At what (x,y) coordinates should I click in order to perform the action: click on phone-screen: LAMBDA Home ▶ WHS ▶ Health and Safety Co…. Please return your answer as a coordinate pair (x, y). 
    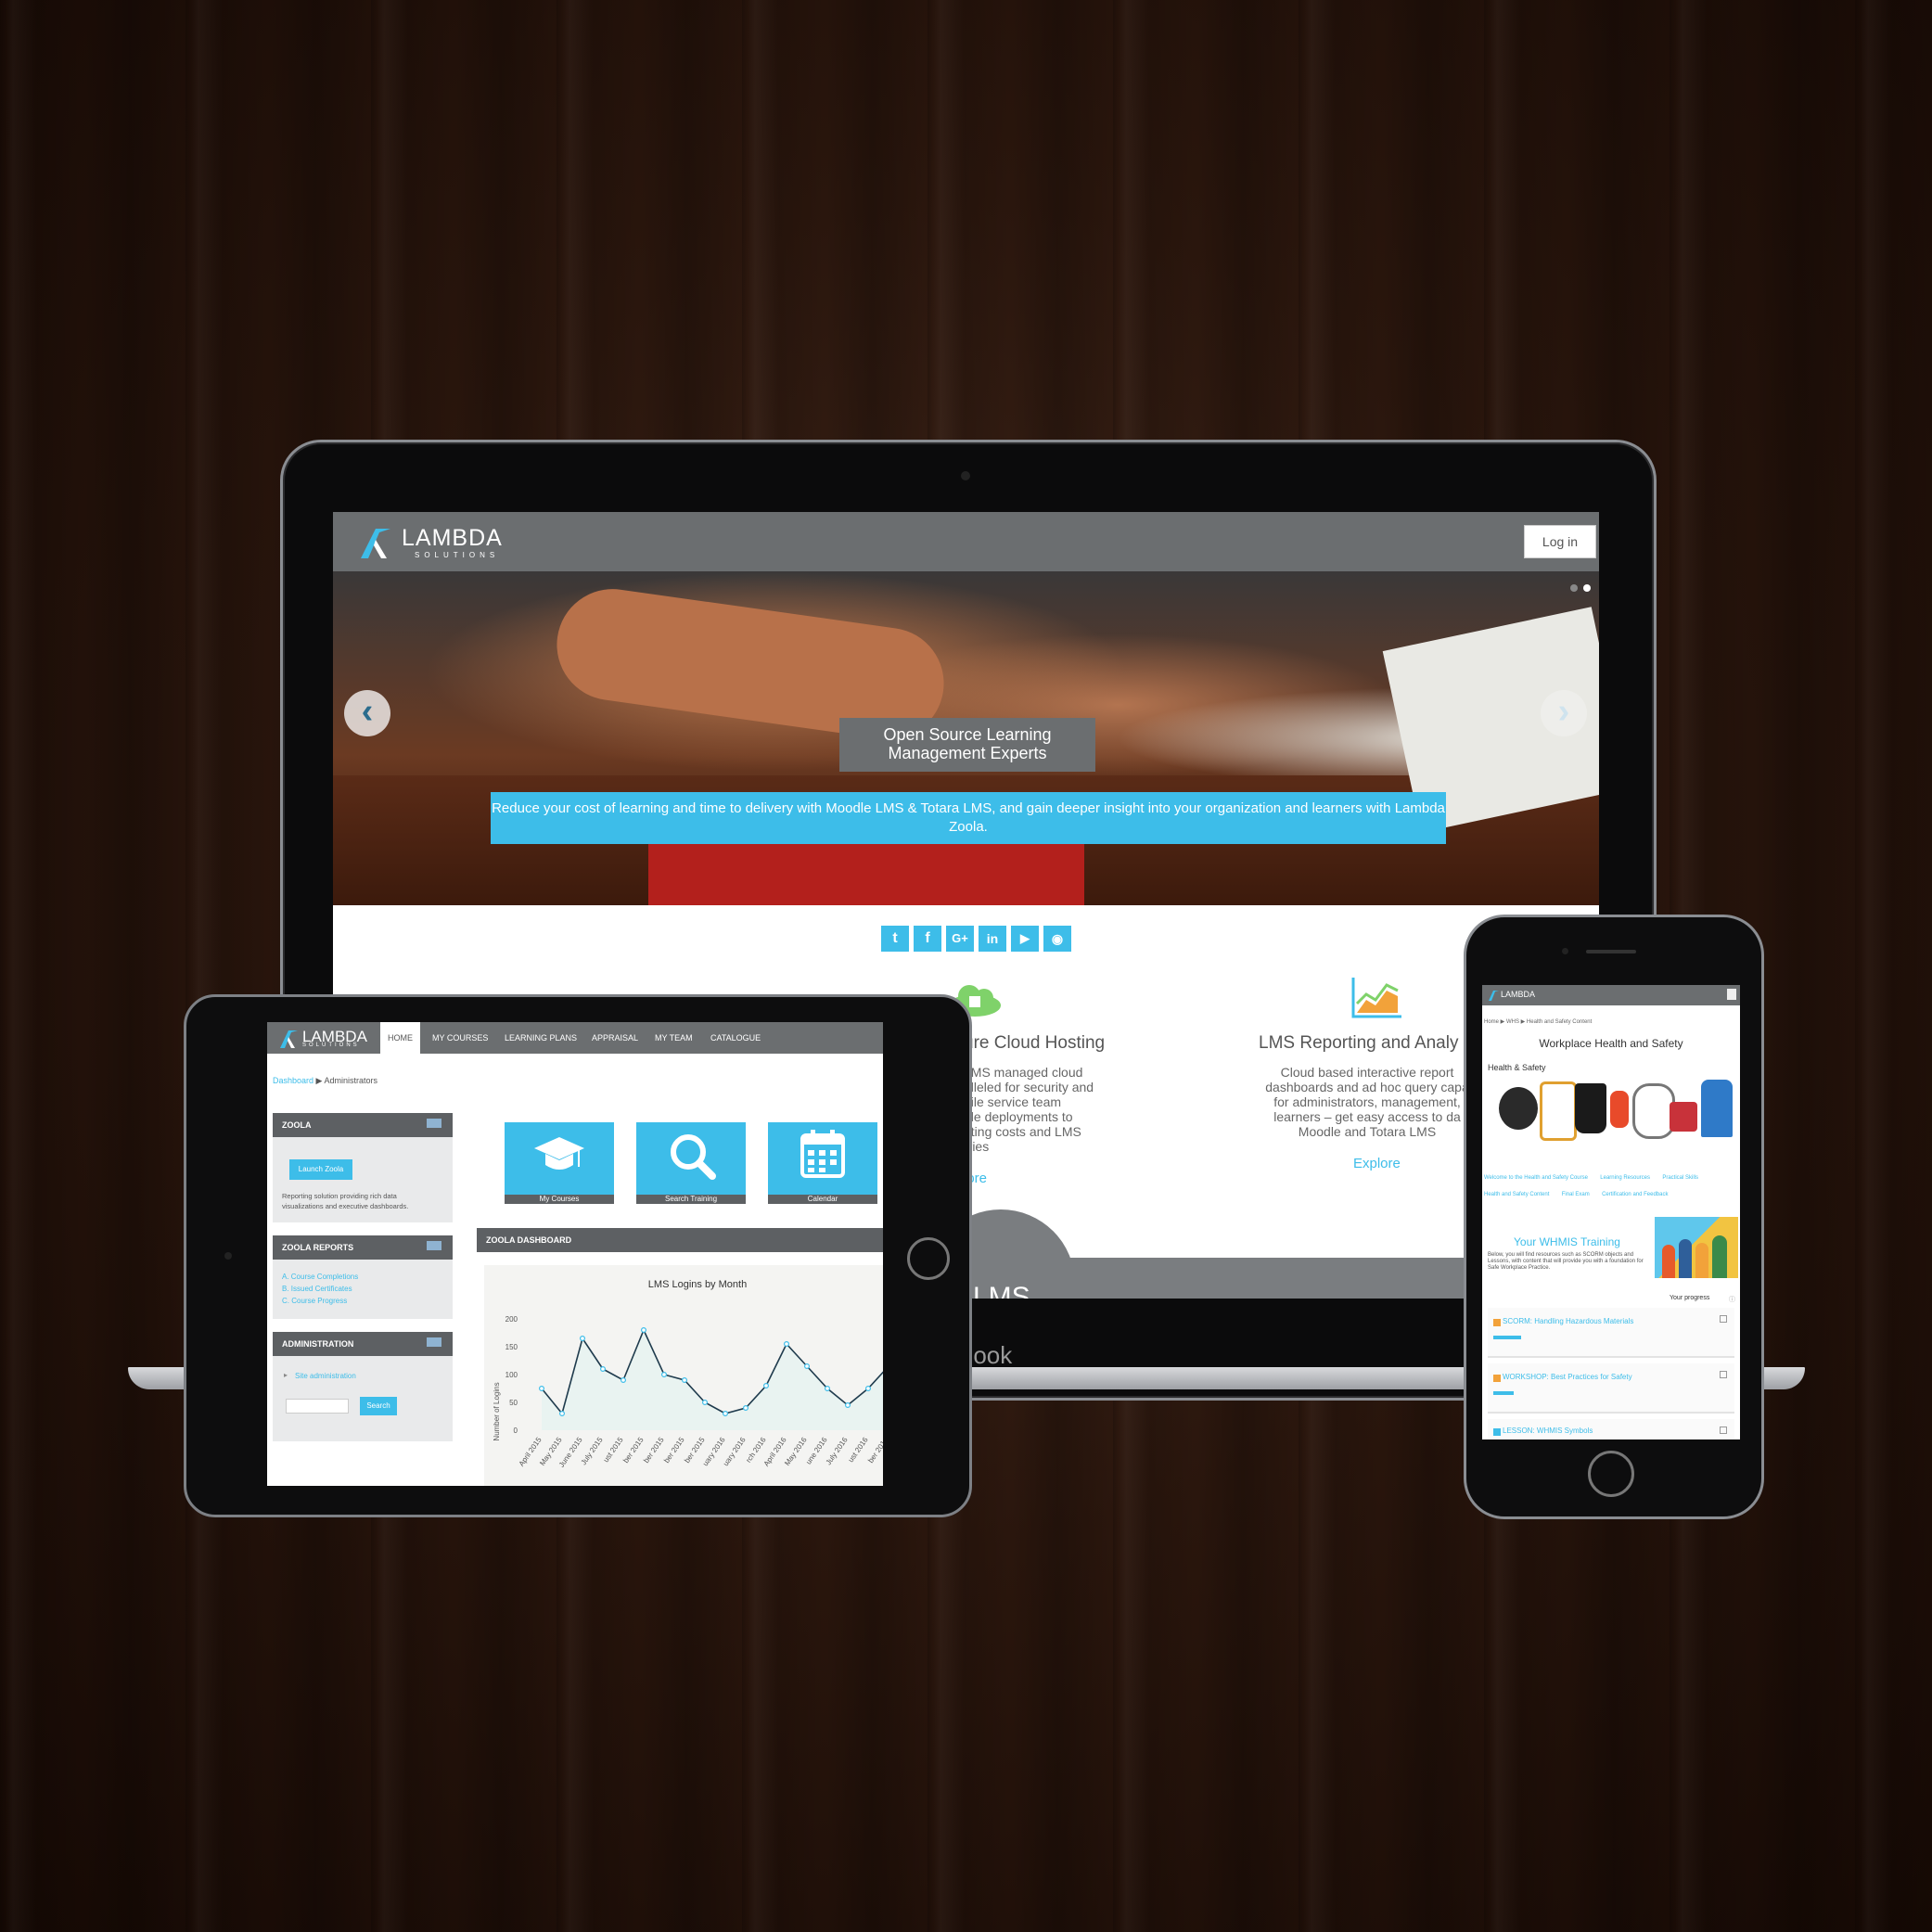
    Looking at the image, I should click on (1611, 1212).